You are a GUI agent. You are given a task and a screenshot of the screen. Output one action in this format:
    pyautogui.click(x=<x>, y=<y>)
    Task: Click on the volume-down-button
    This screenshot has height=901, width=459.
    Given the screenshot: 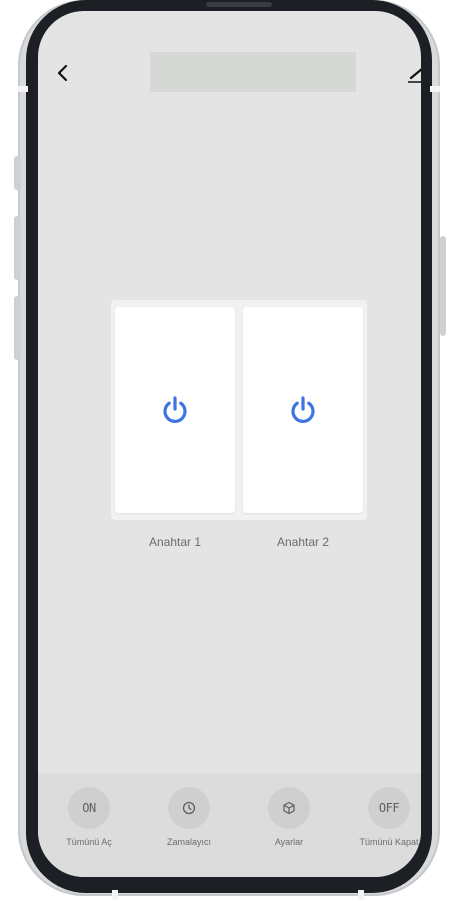 What is the action you would take?
    pyautogui.click(x=17, y=328)
    